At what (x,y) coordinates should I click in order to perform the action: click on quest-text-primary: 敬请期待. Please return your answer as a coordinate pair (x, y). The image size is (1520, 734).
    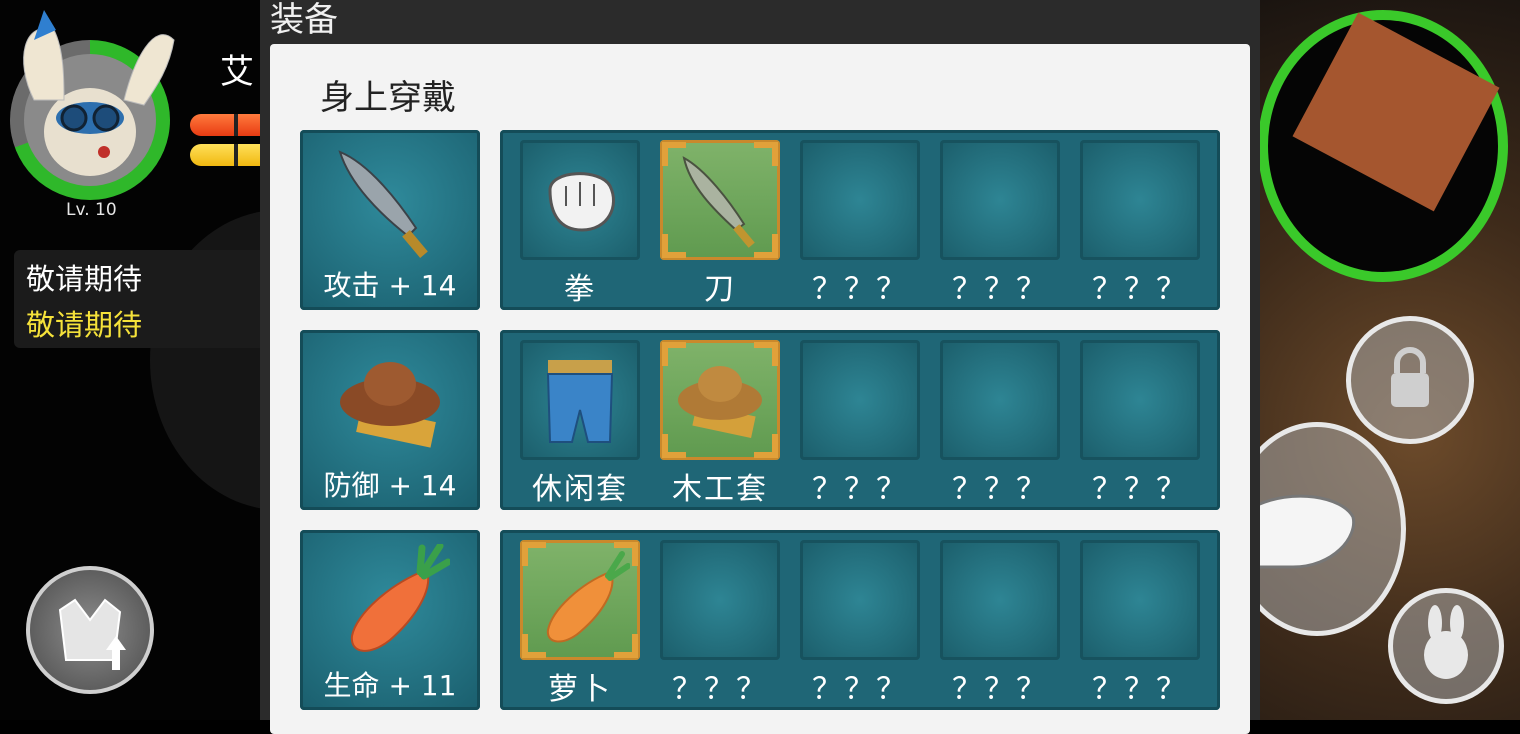
    Looking at the image, I should click on (84, 279).